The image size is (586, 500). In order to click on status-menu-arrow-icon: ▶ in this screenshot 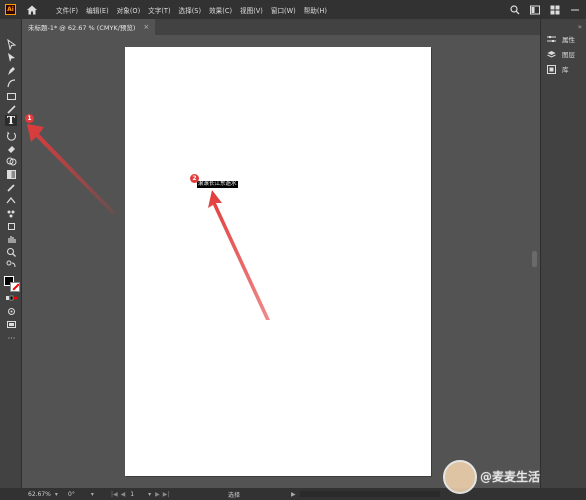, I will do `click(293, 494)`.